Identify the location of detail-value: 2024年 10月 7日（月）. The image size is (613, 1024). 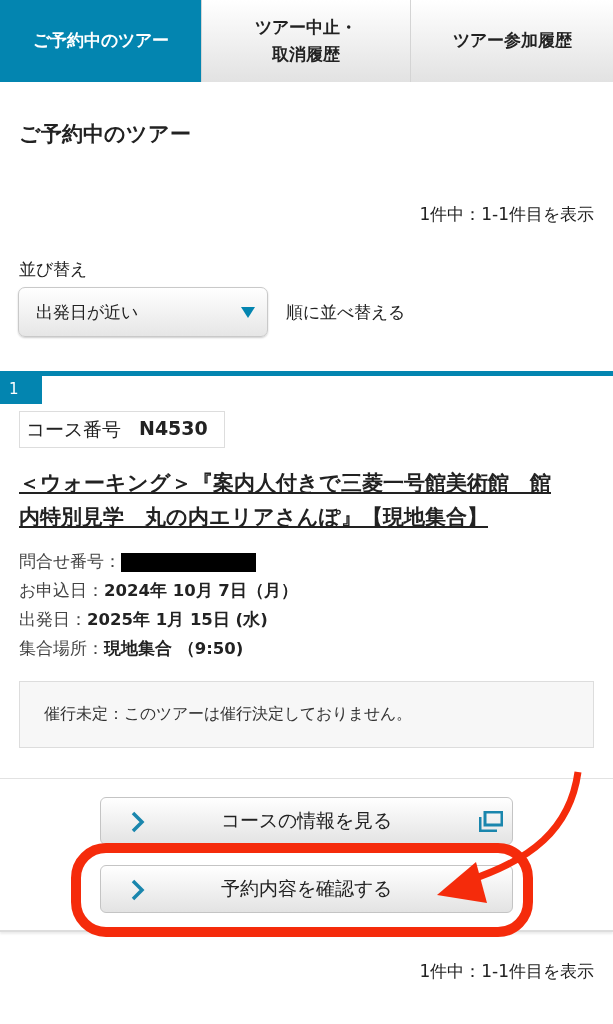
(201, 591).